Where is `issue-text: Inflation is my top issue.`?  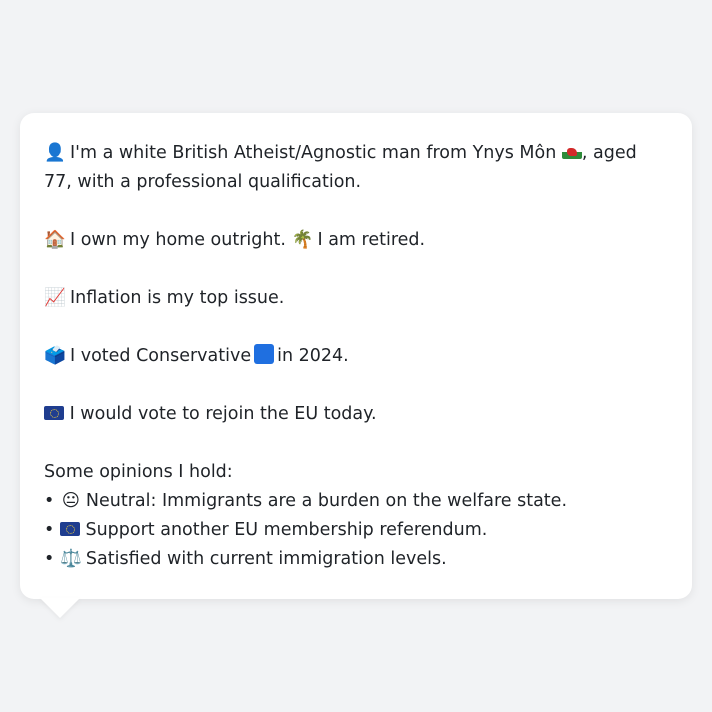
issue-text: Inflation is my top issue. is located at coordinates (177, 298).